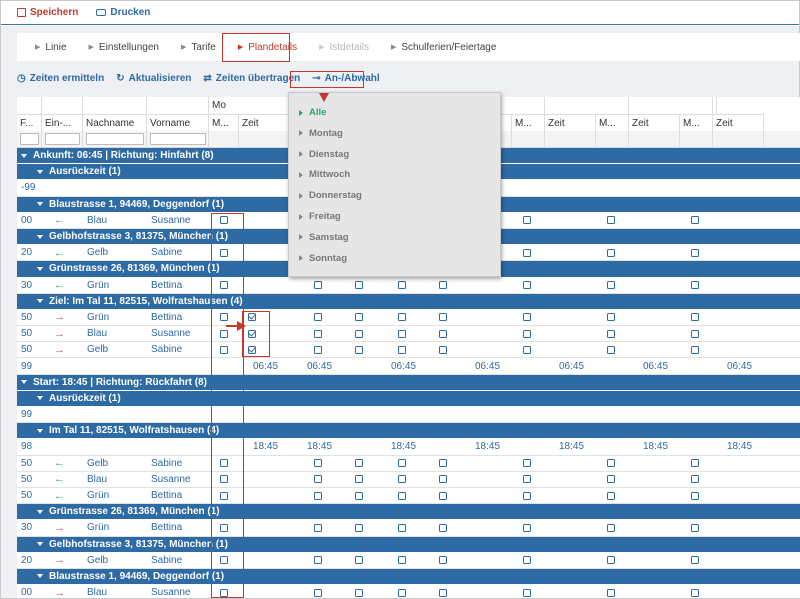 The height and width of the screenshot is (599, 800). I want to click on table-row: 30 → Grün Bettina, so click(408, 528).